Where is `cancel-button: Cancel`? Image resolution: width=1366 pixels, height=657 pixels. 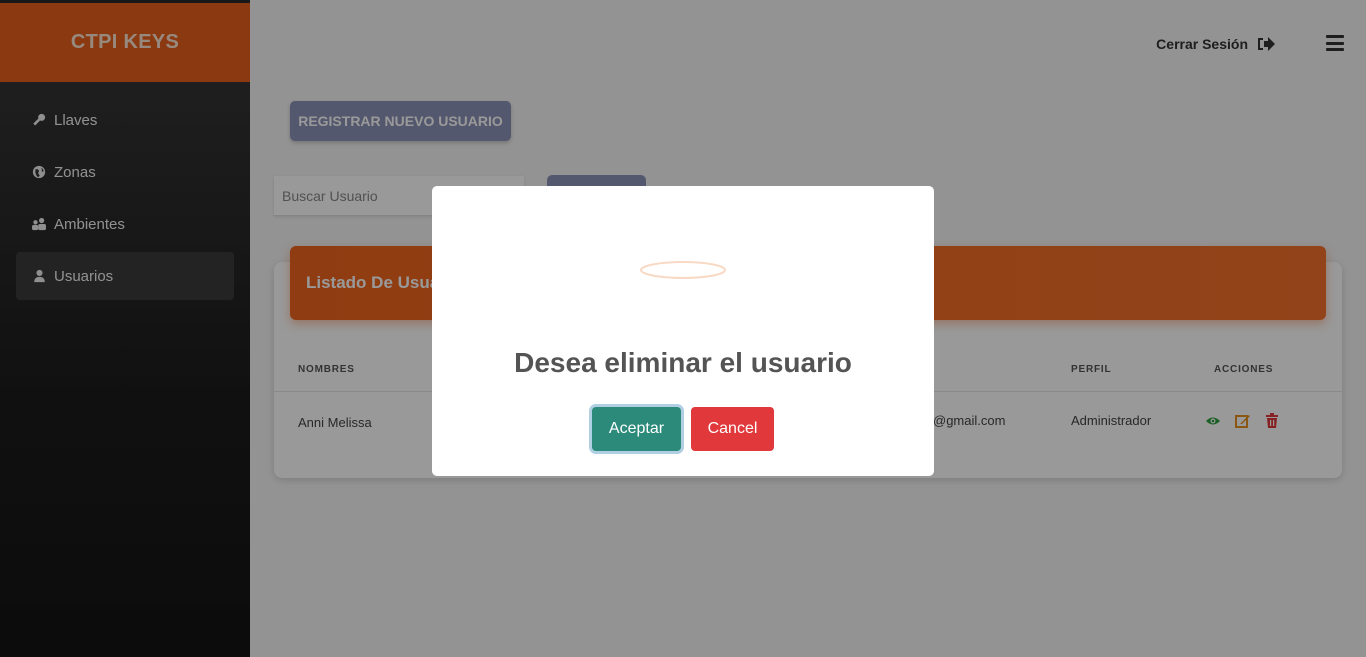
cancel-button: Cancel is located at coordinates (732, 429).